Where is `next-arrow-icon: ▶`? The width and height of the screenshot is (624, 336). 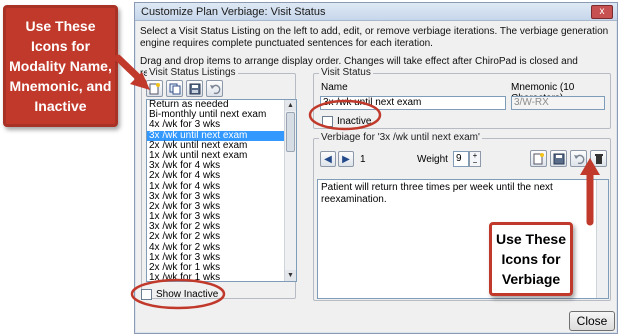
next-arrow-icon: ▶ is located at coordinates (346, 159).